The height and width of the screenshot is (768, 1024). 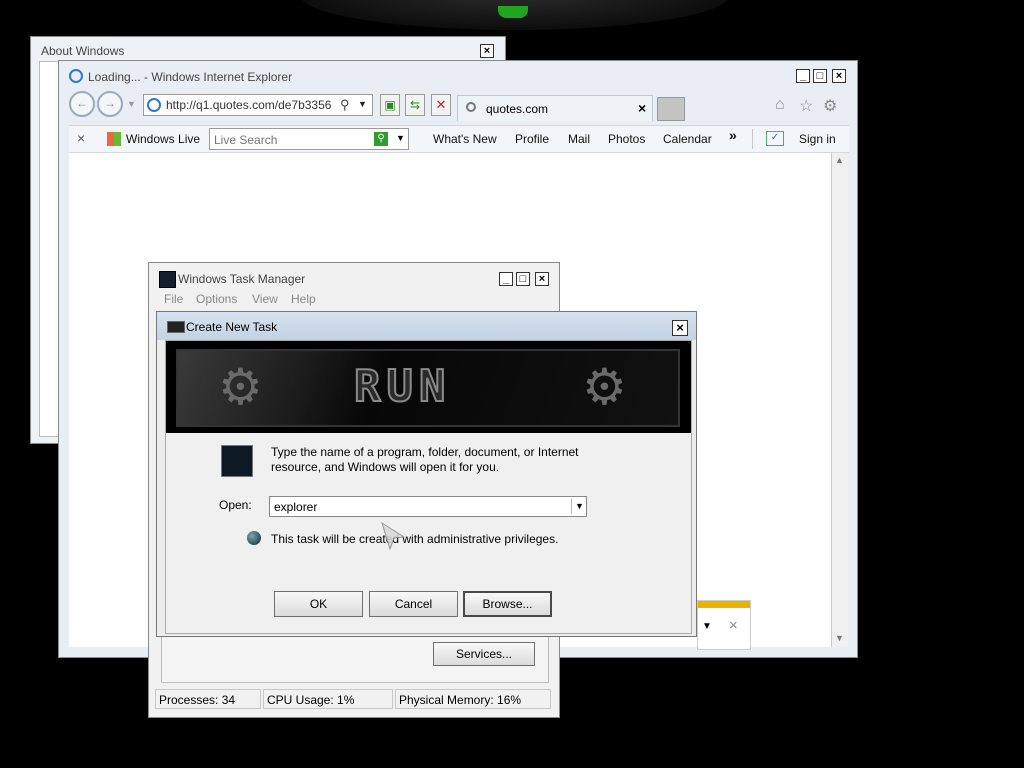 What do you see at coordinates (208, 699) in the screenshot?
I see `status-processes: Processes: 34` at bounding box center [208, 699].